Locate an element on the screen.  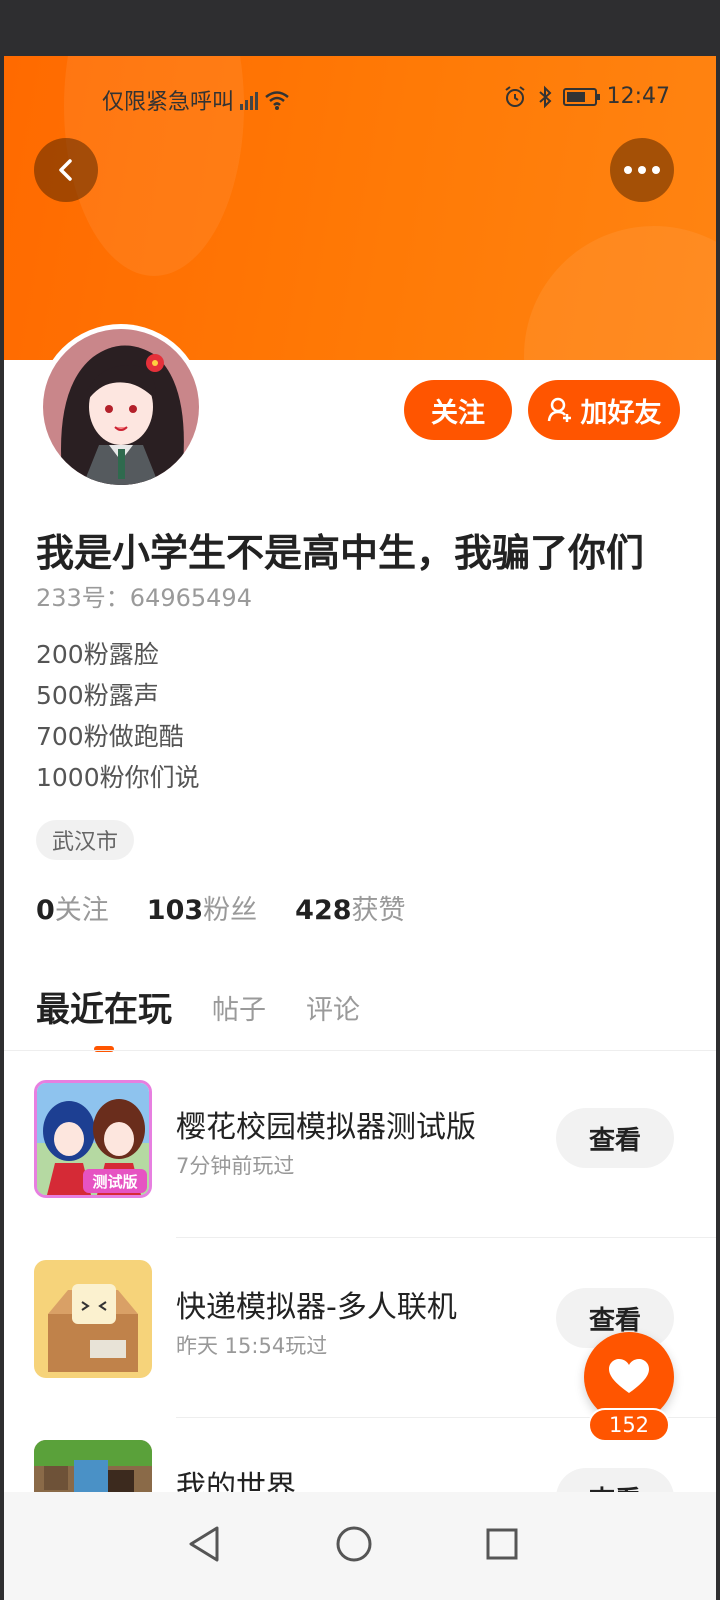
profile-stats: 0关注 103粉丝 428获赞 is located at coordinates (221, 907).